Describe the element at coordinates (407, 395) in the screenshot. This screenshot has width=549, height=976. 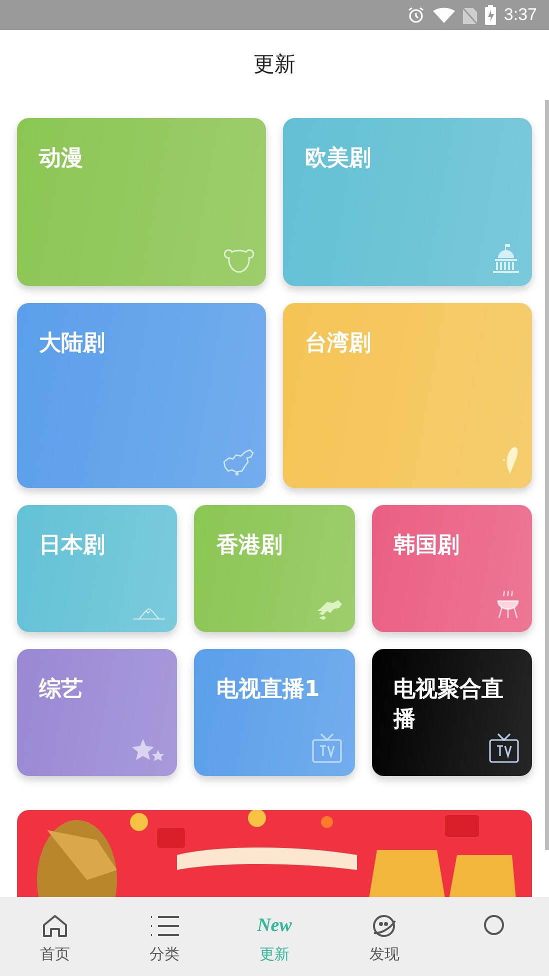
I see `category-card: 台湾剧` at that location.